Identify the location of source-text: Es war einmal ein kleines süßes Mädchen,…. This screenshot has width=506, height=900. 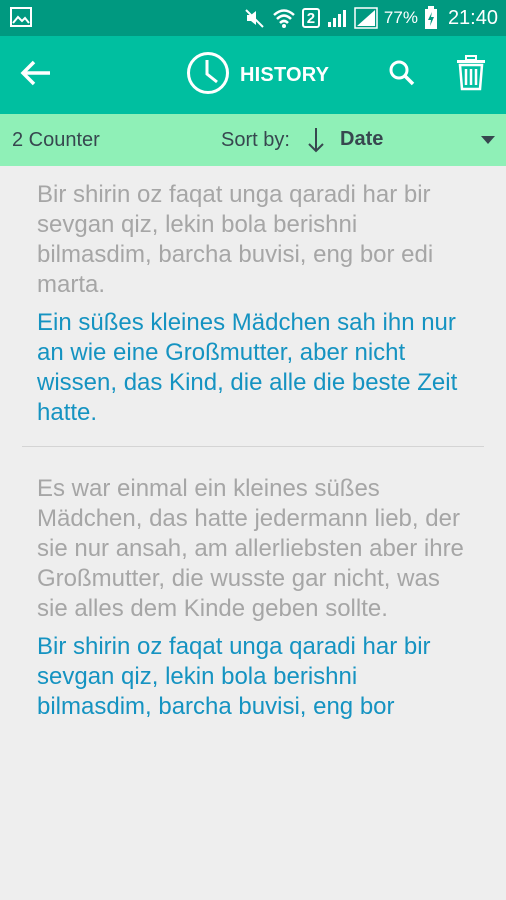
(250, 548).